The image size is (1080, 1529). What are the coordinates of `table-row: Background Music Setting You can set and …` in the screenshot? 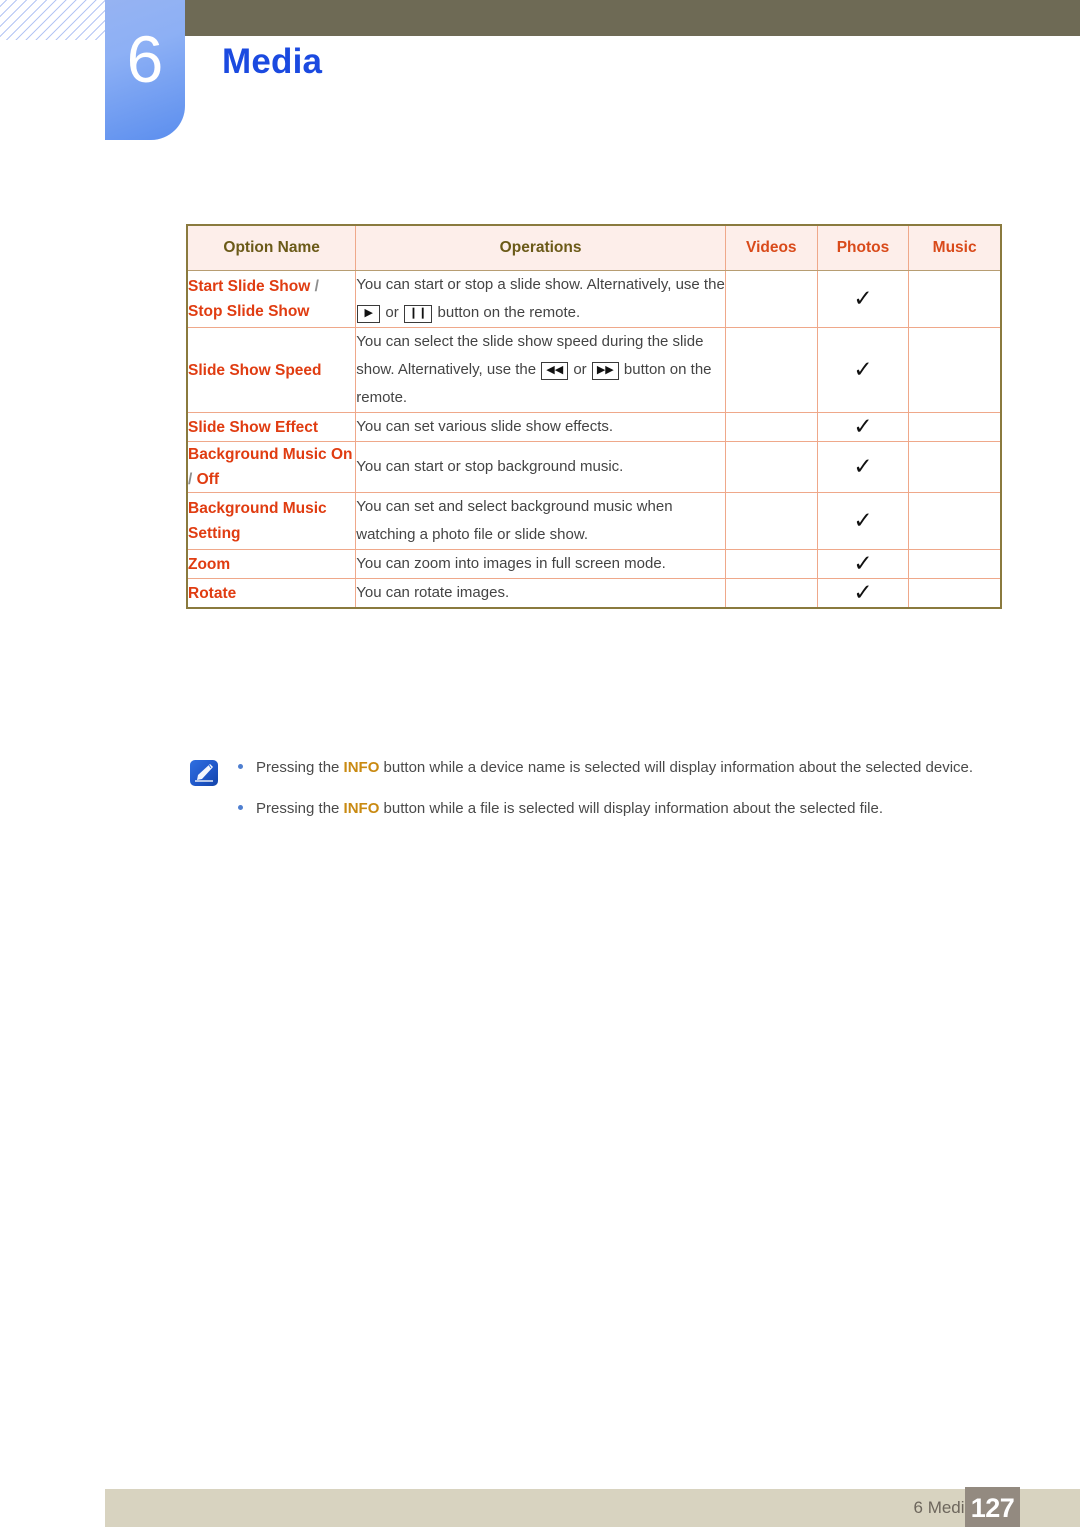 It's located at (594, 521).